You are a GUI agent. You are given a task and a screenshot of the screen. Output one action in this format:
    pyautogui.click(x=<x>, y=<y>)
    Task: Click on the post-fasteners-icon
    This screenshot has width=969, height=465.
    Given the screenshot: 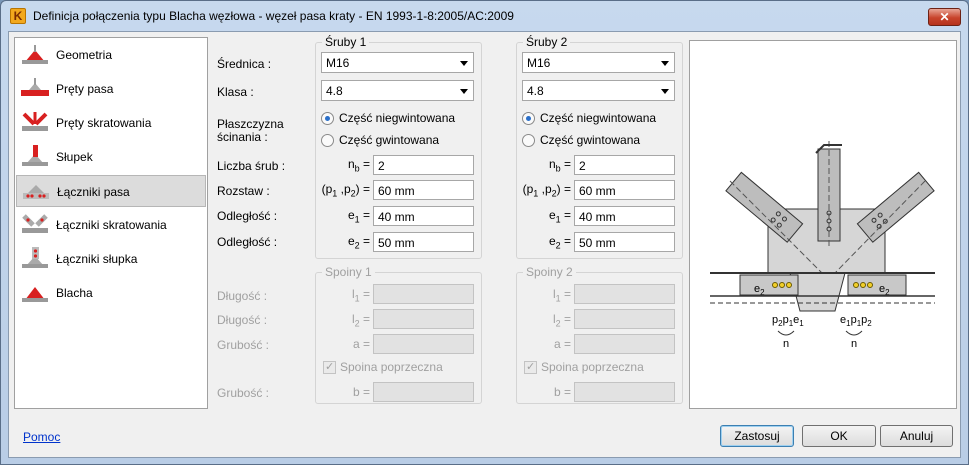 What is the action you would take?
    pyautogui.click(x=35, y=257)
    